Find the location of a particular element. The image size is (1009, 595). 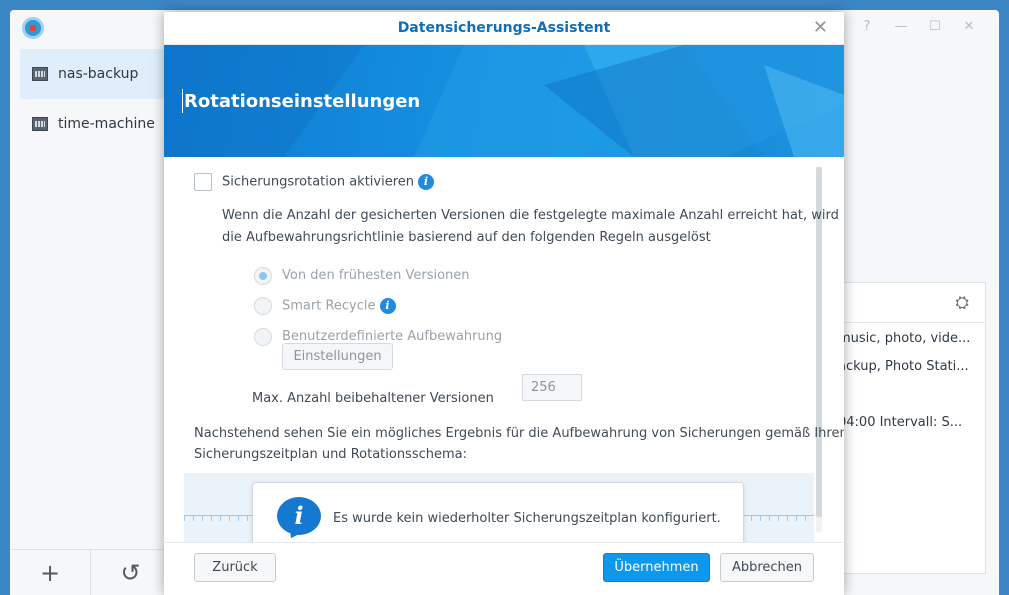

text-cursor is located at coordinates (182, 101).